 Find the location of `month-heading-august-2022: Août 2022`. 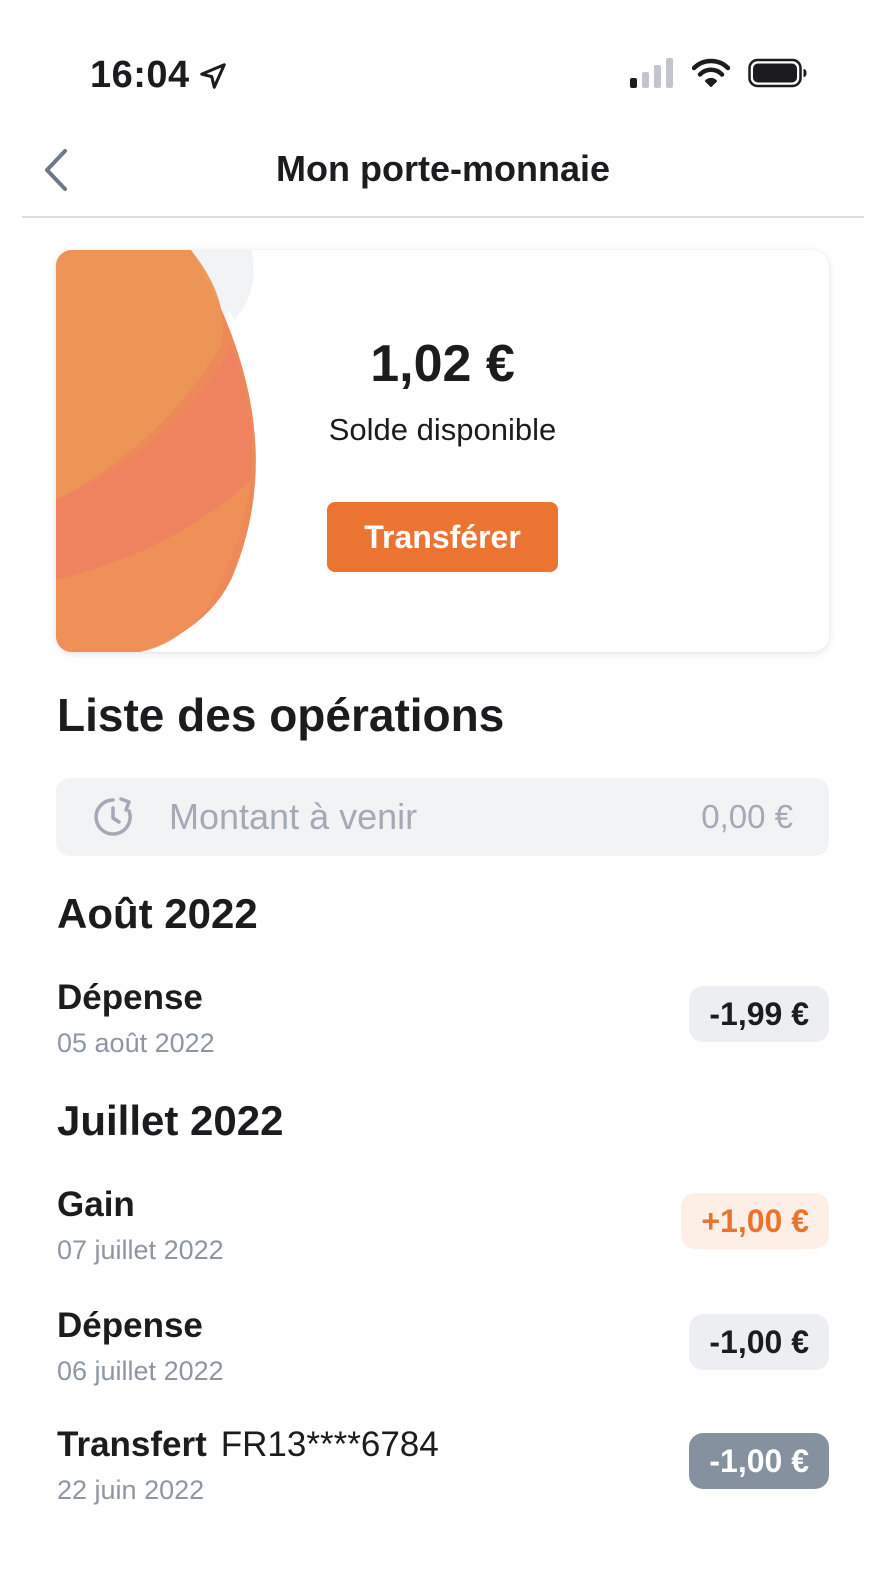

month-heading-august-2022: Août 2022 is located at coordinates (157, 913).